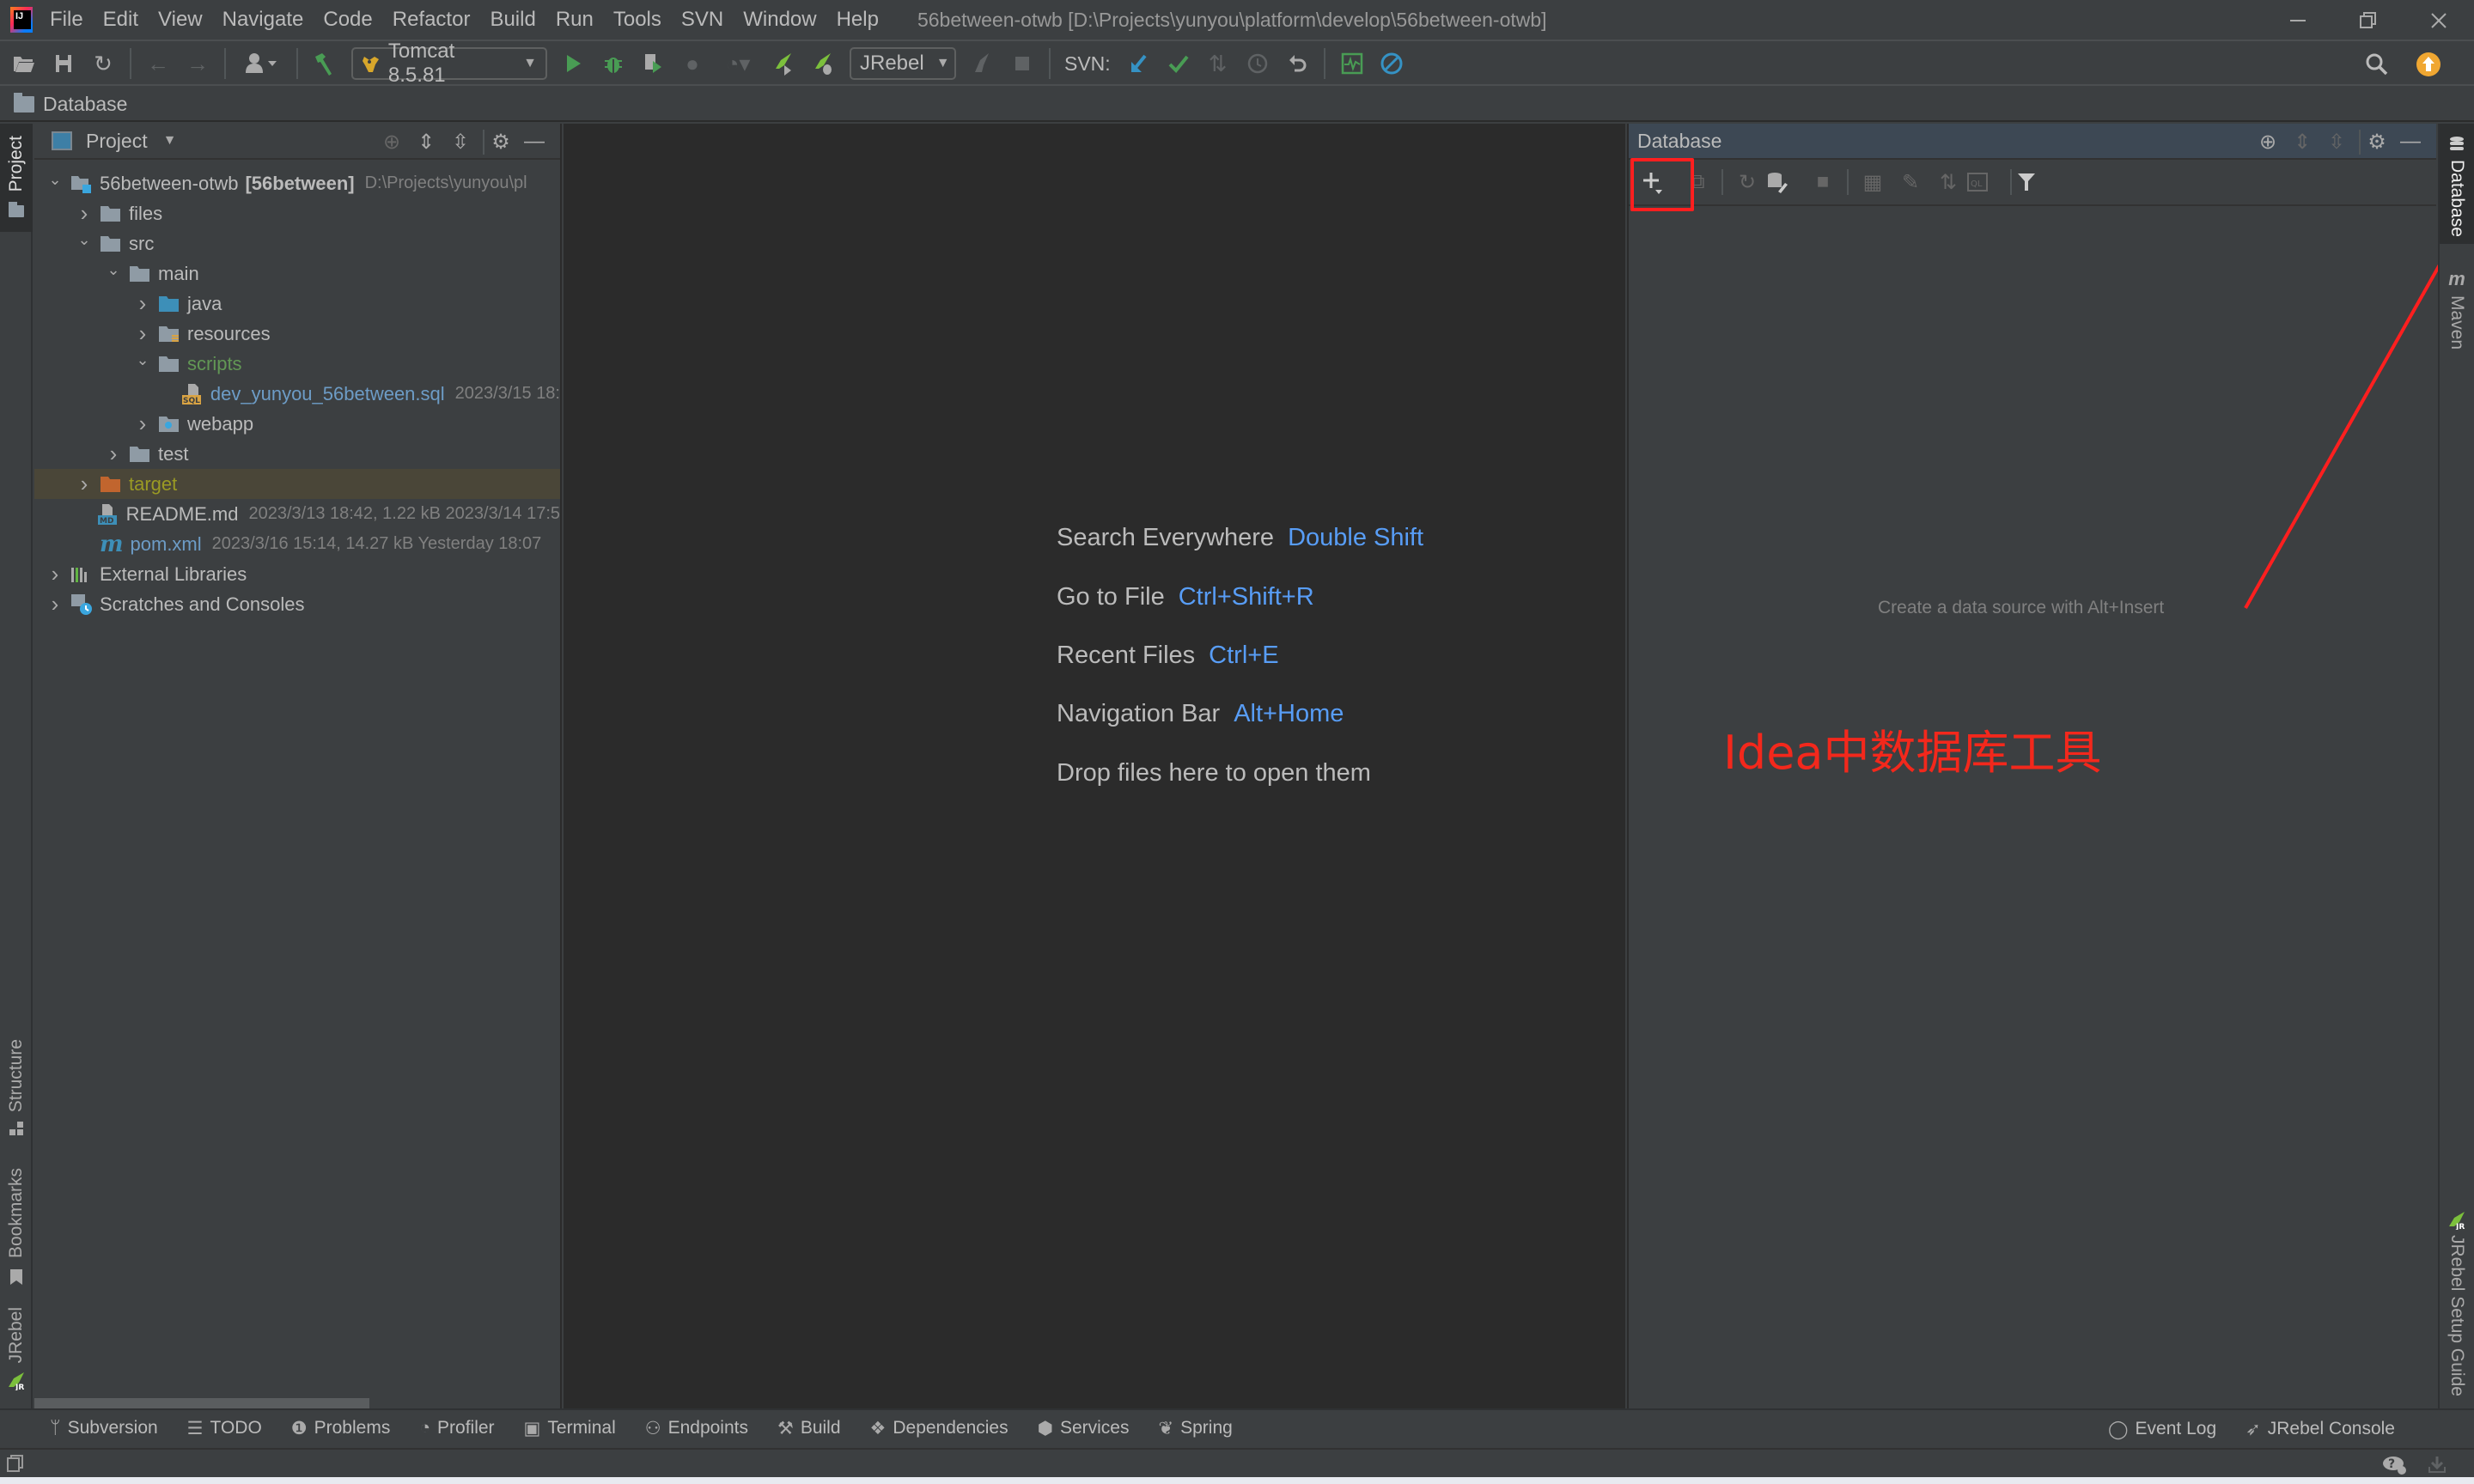 The width and height of the screenshot is (2474, 1484). What do you see at coordinates (1355, 537) in the screenshot?
I see `hint-shortcut: Double Shift` at bounding box center [1355, 537].